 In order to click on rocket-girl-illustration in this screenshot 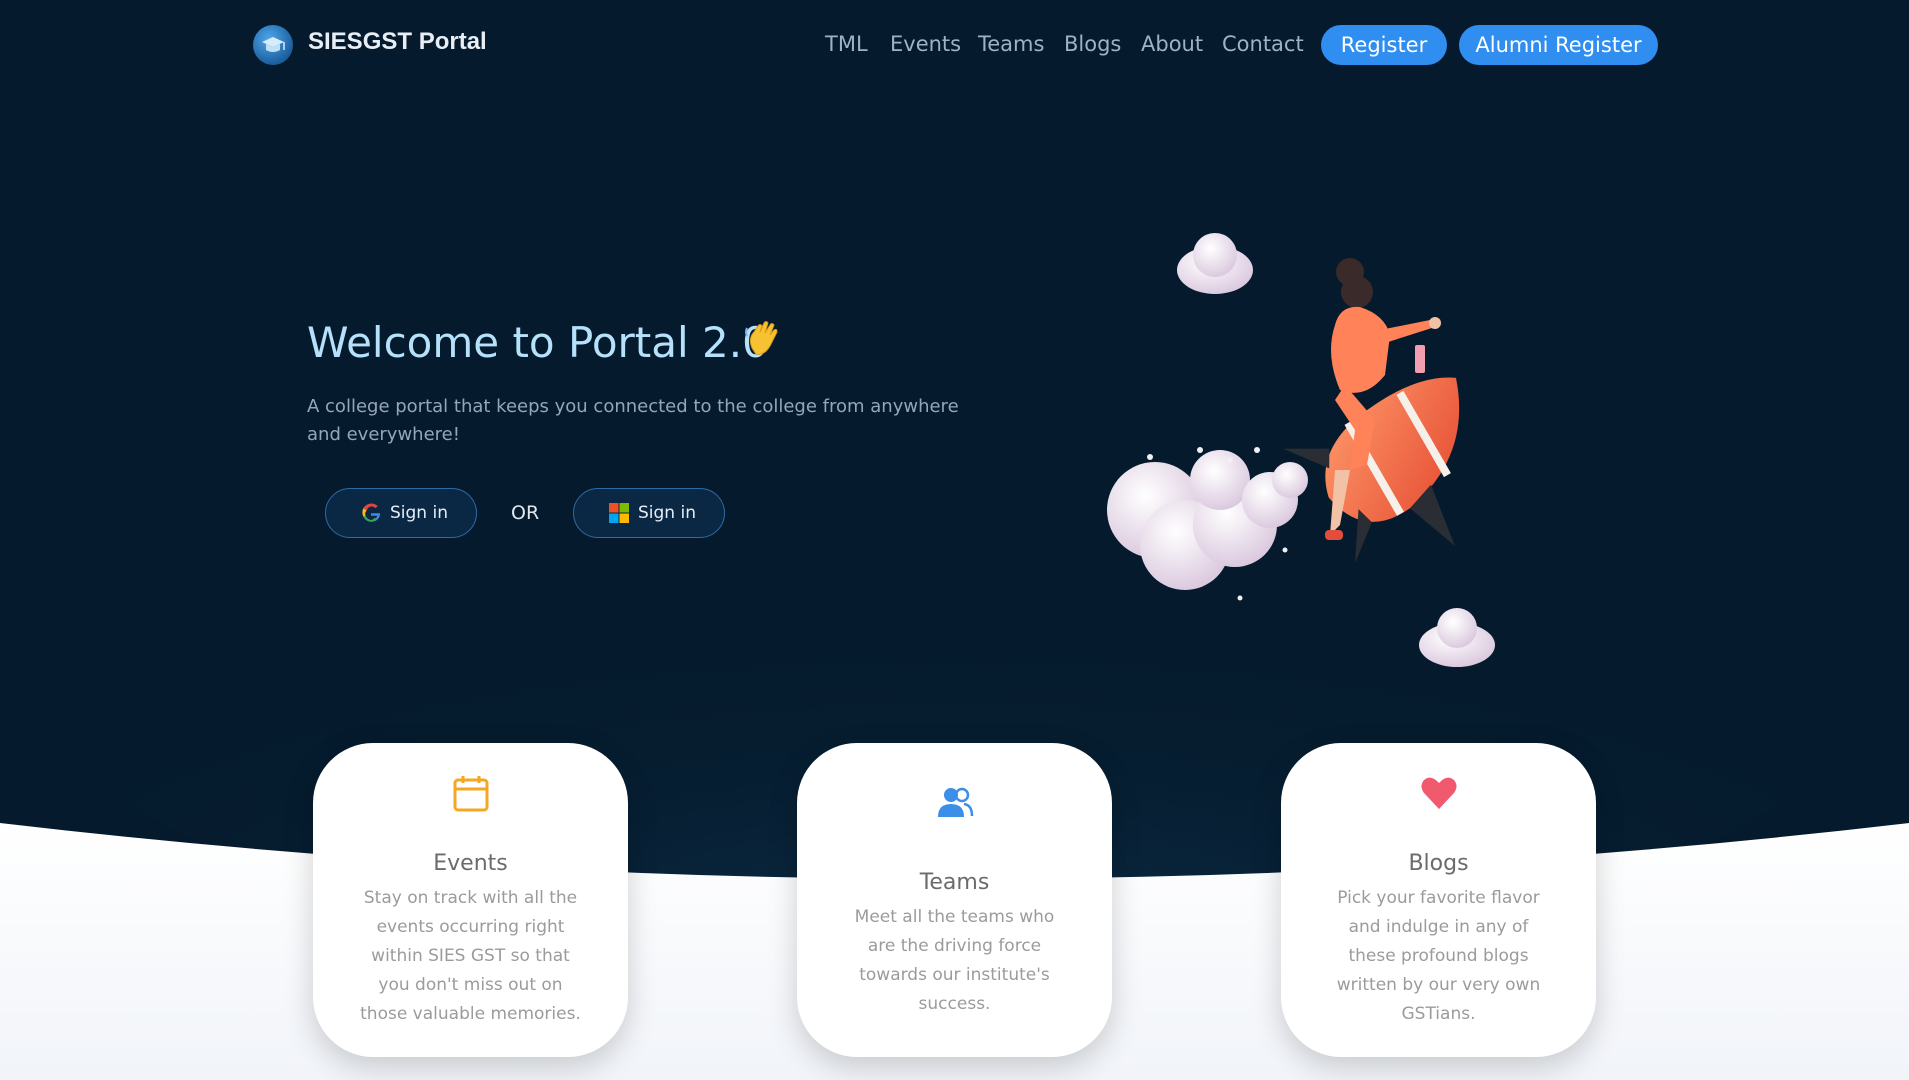, I will do `click(1301, 450)`.